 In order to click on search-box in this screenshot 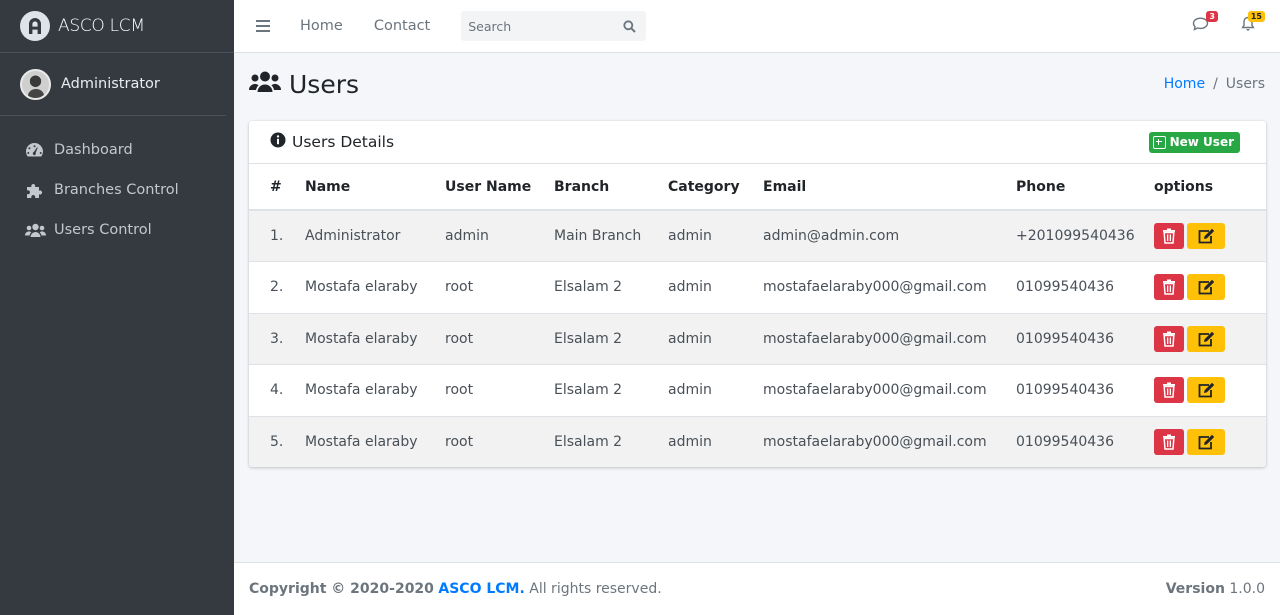, I will do `click(554, 26)`.